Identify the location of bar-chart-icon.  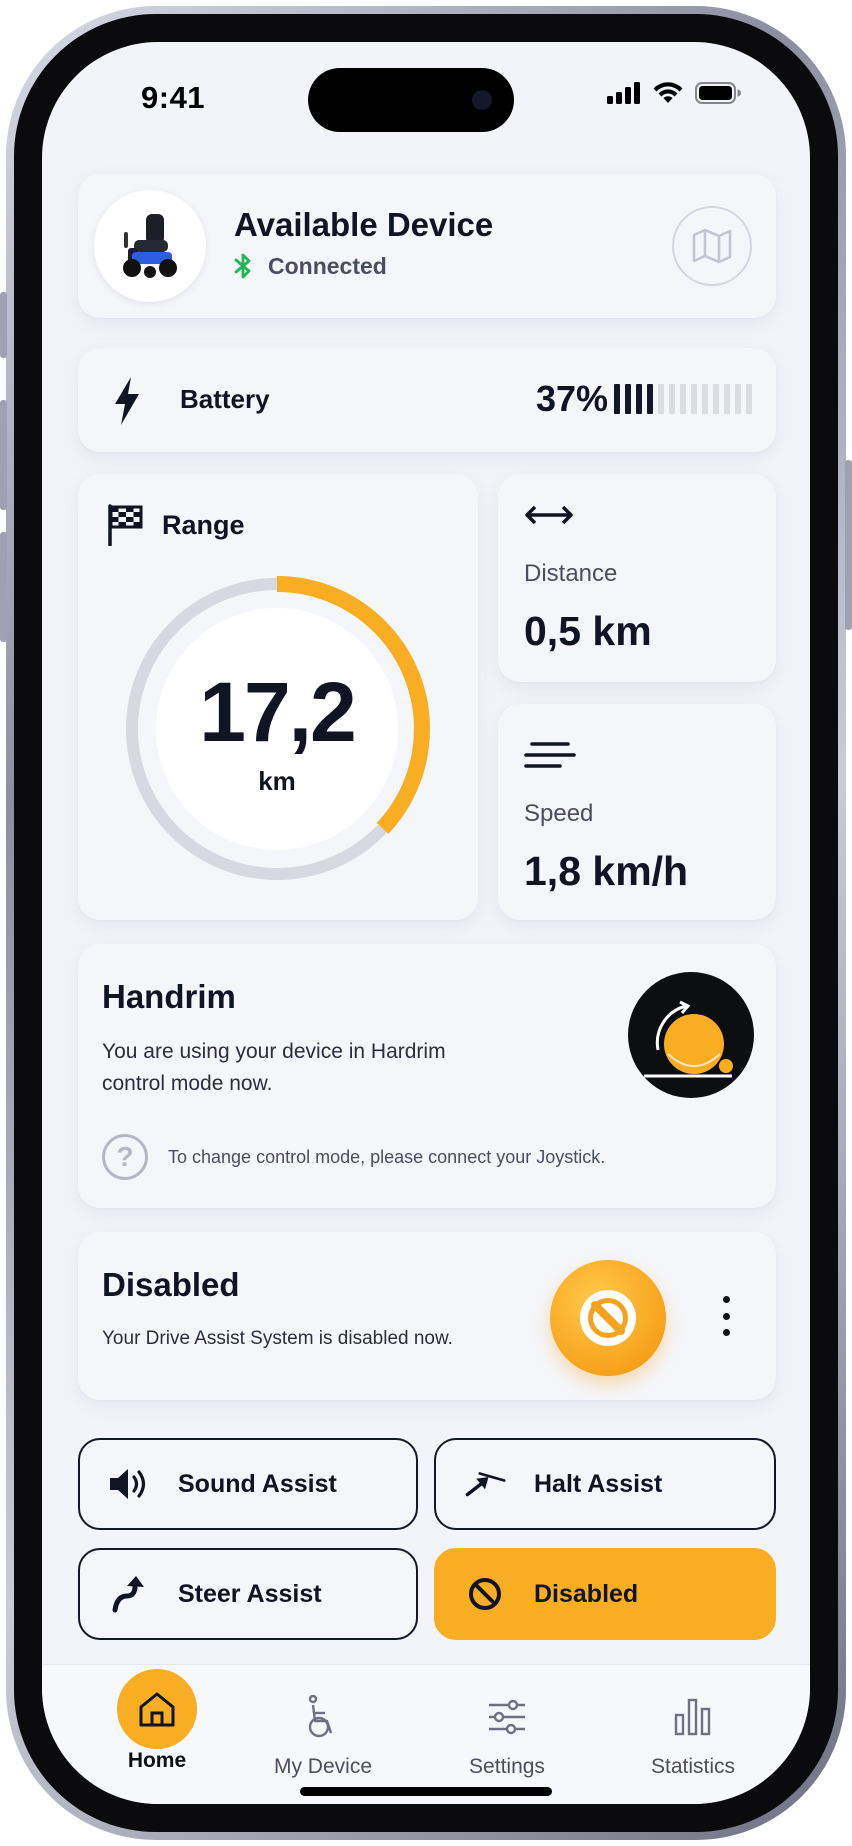
(693, 1717).